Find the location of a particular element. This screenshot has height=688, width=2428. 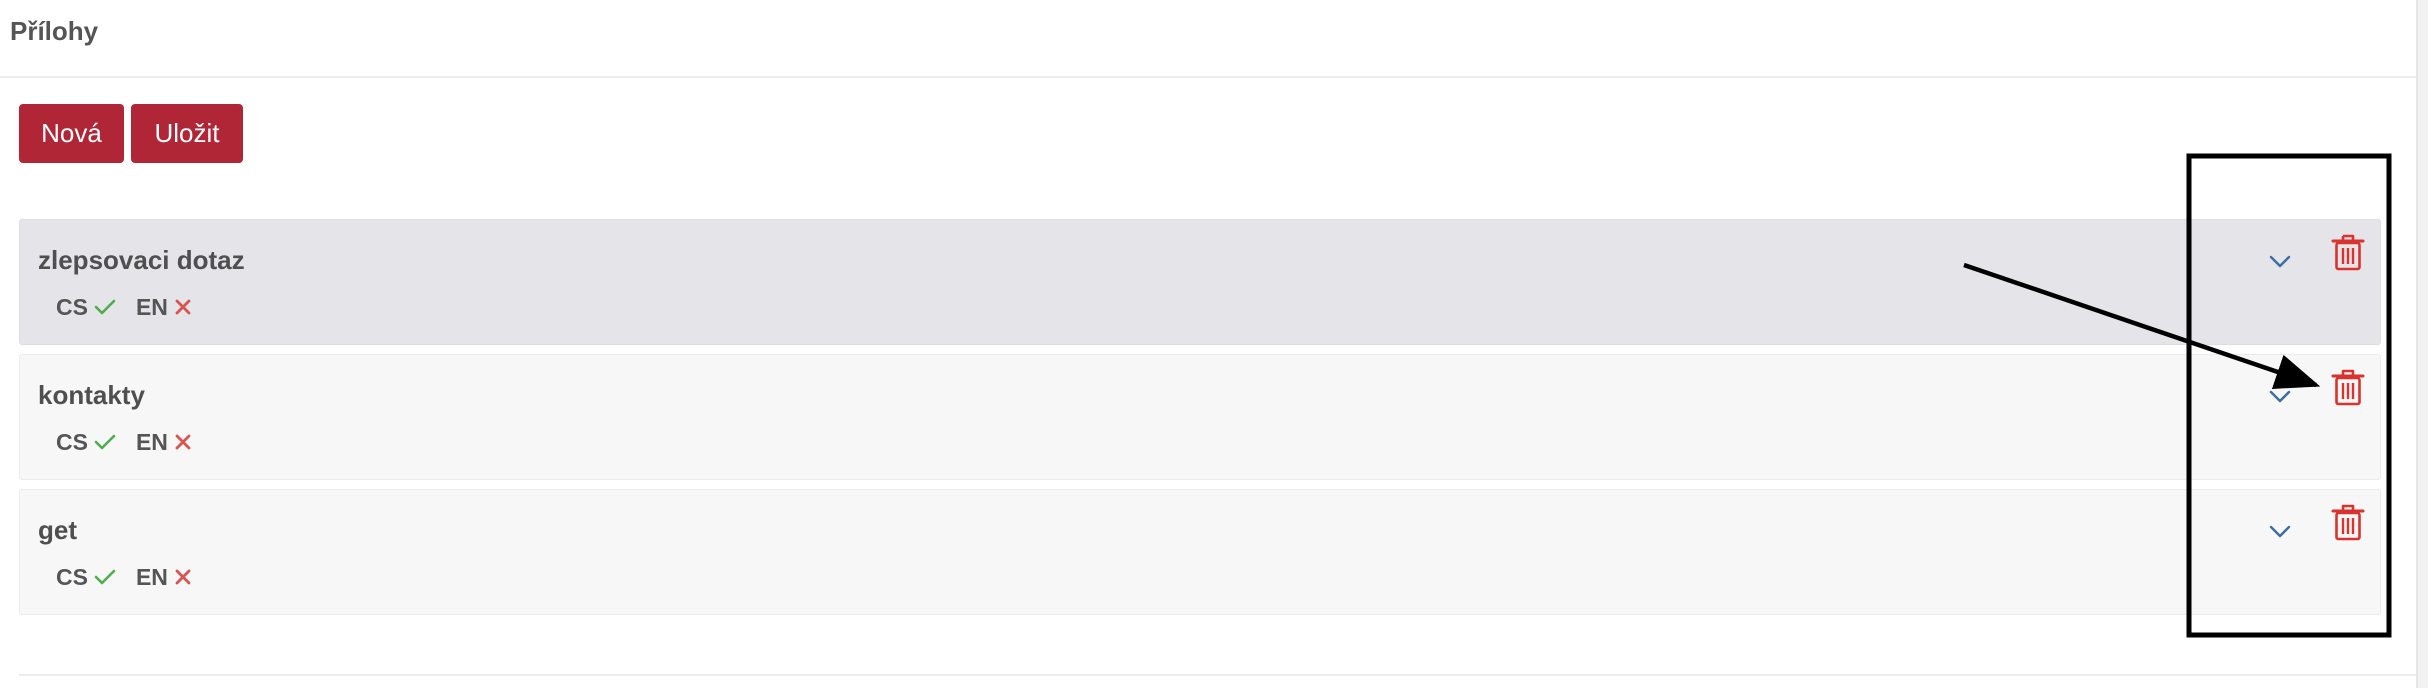

attachment-name: zlepsovaci dotaz is located at coordinates (141, 260).